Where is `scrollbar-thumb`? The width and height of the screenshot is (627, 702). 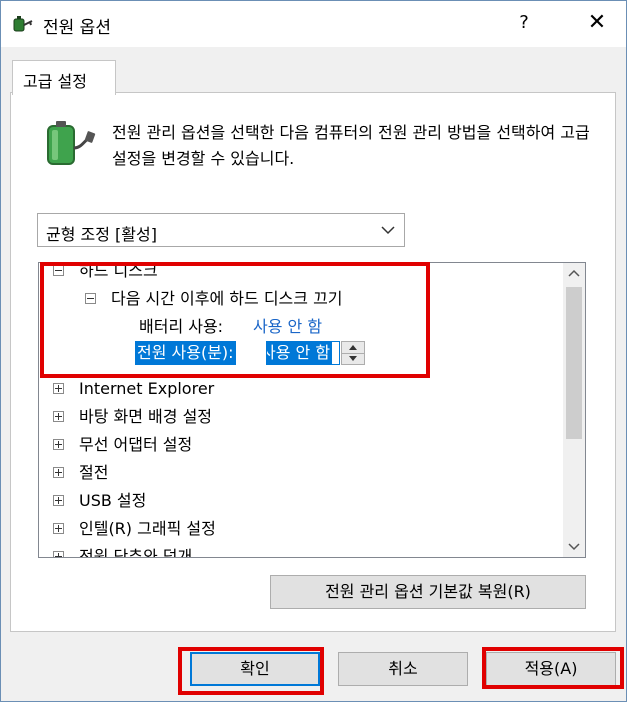 scrollbar-thumb is located at coordinates (574, 363).